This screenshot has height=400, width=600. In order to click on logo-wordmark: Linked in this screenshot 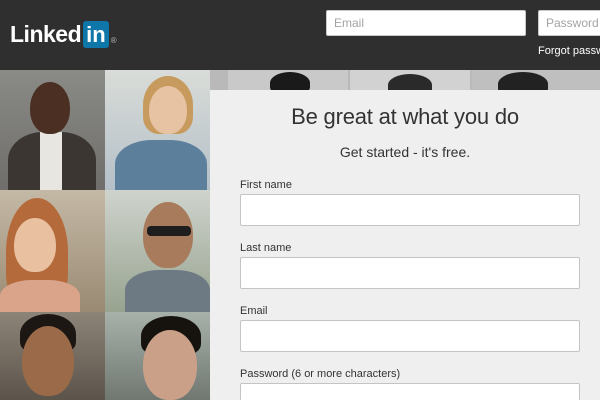, I will do `click(46, 34)`.